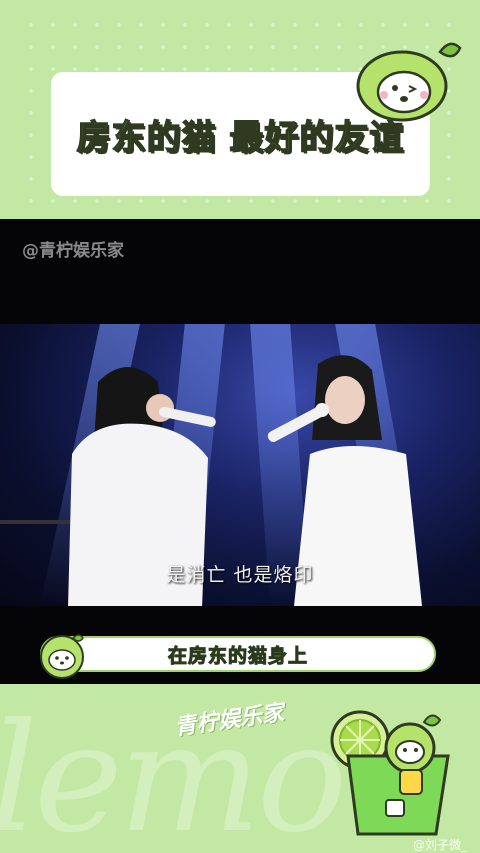 The height and width of the screenshot is (853, 480). Describe the element at coordinates (390, 773) in the screenshot. I see `lemon-drink-mascot-icon` at that location.